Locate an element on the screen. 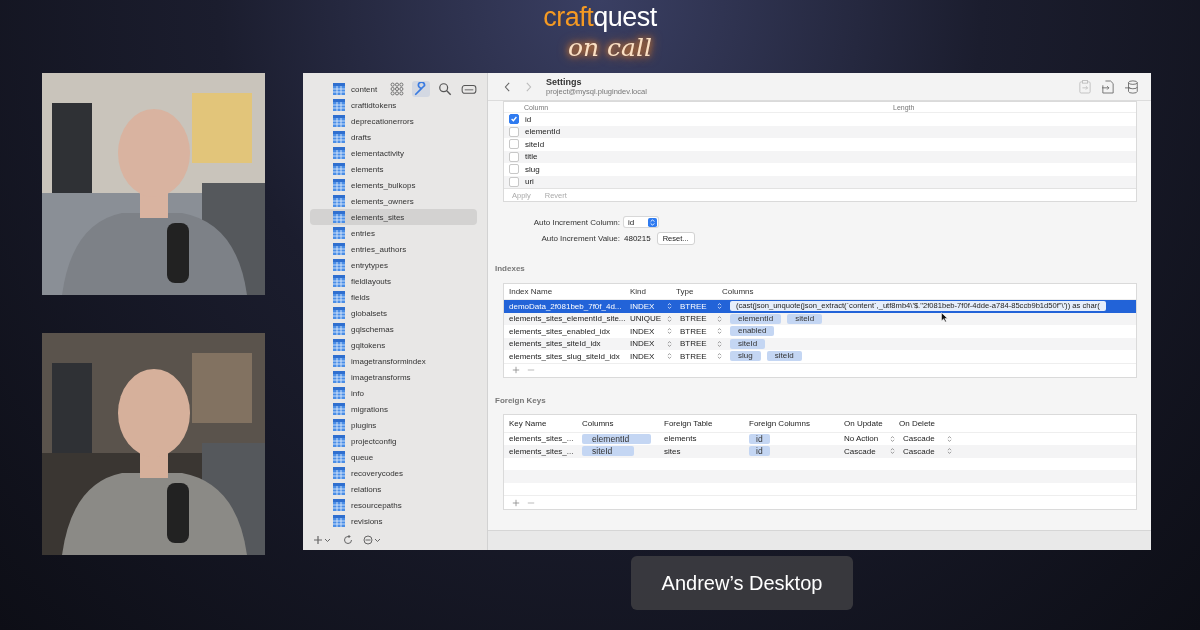  refresh-icon is located at coordinates (348, 540).